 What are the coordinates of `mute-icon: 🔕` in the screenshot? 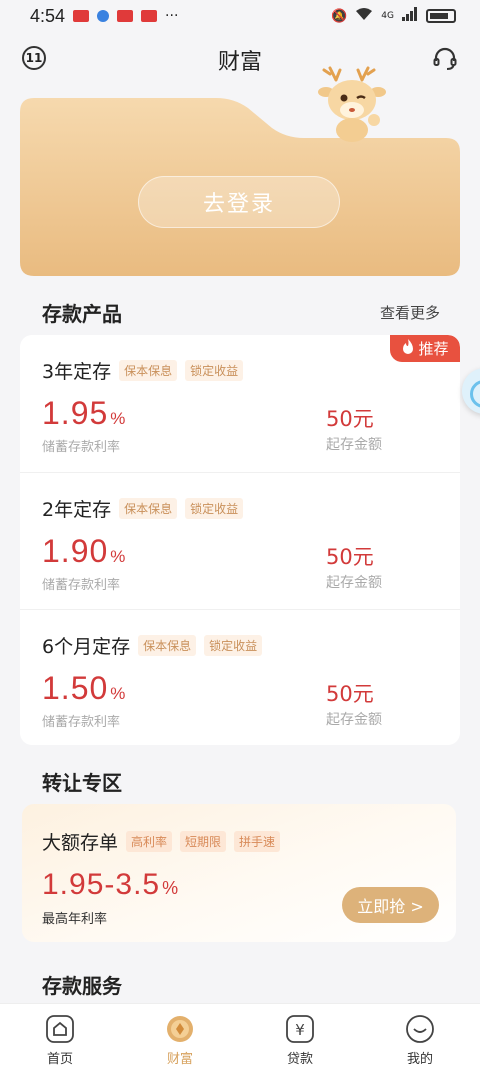 It's located at (339, 16).